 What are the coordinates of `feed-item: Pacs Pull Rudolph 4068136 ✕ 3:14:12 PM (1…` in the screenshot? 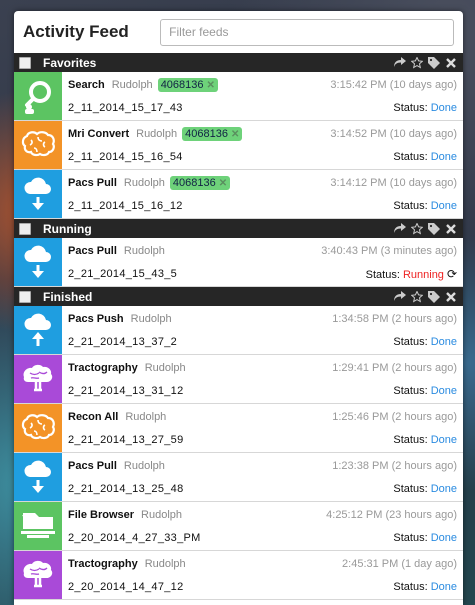 It's located at (238, 194).